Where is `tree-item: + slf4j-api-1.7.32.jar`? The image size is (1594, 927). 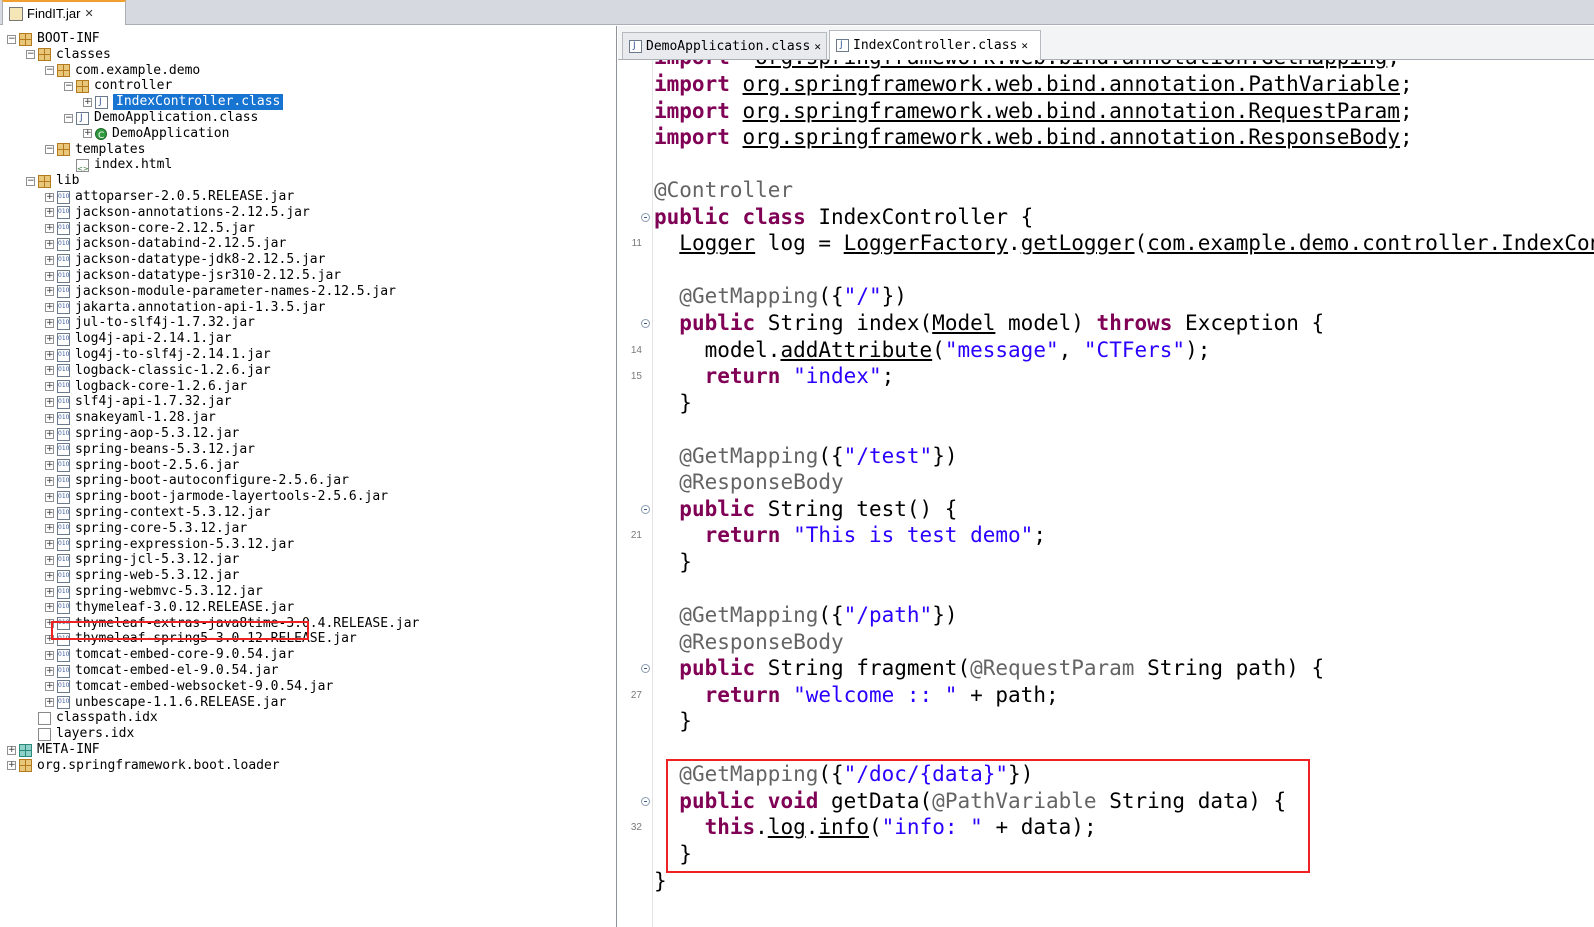 tree-item: + slf4j-api-1.7.32.jar is located at coordinates (138, 402).